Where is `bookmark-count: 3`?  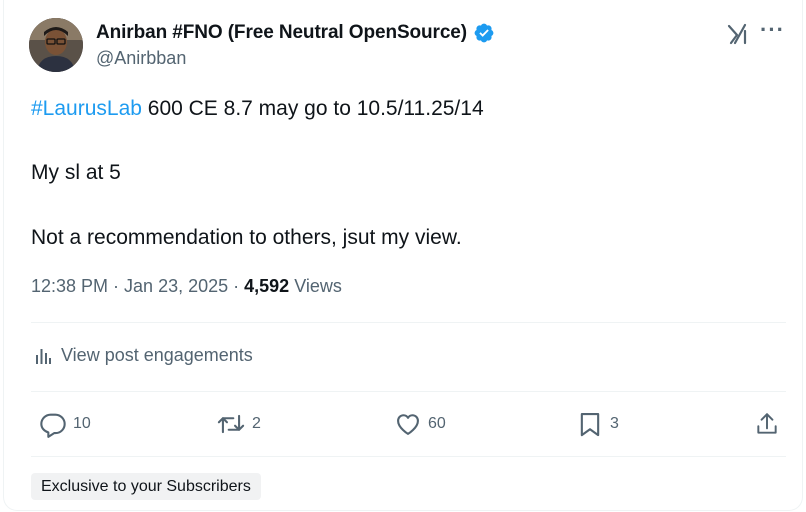 bookmark-count: 3 is located at coordinates (614, 423).